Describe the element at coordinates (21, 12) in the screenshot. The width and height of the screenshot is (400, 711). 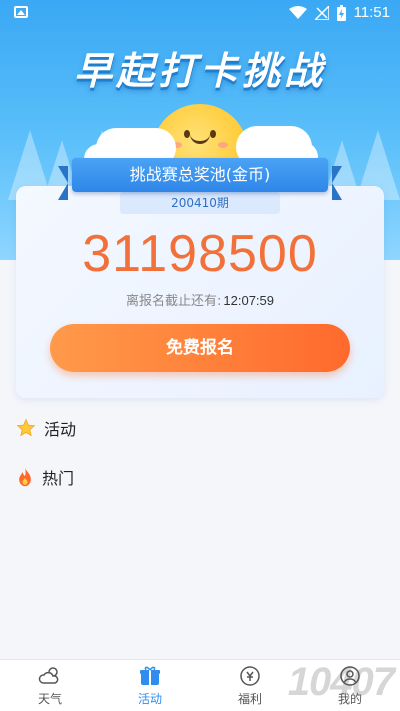
I see `image-notification-icon` at that location.